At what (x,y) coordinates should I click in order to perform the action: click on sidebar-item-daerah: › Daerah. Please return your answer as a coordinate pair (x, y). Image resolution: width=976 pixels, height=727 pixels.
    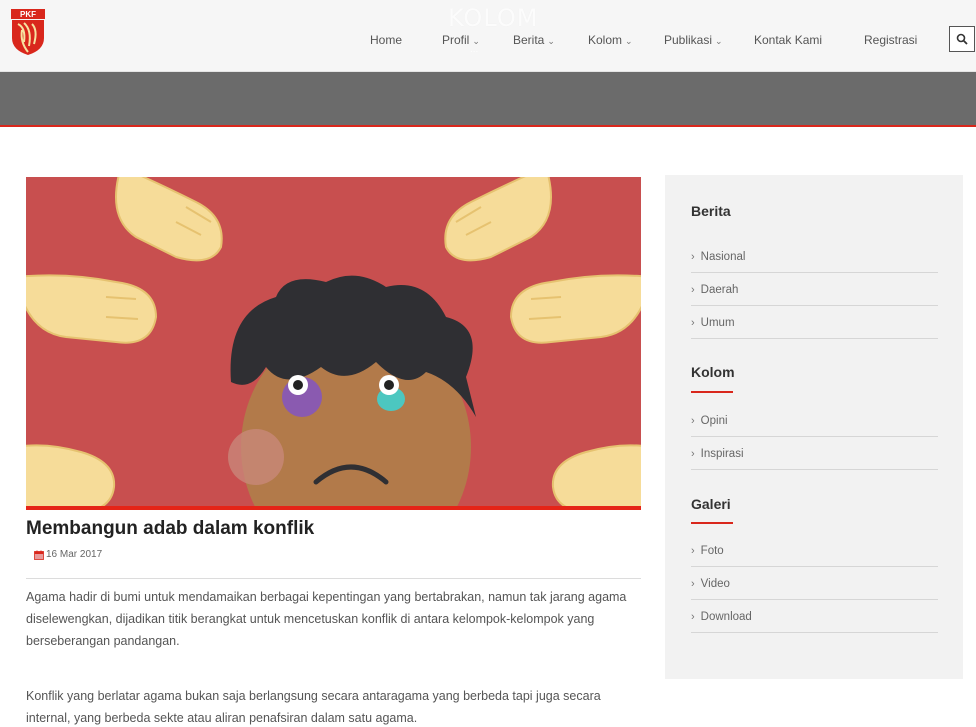
    Looking at the image, I should click on (814, 290).